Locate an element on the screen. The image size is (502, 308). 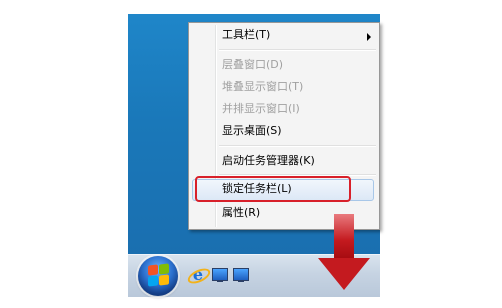
annotation-highlight-box is located at coordinates (273, 189).